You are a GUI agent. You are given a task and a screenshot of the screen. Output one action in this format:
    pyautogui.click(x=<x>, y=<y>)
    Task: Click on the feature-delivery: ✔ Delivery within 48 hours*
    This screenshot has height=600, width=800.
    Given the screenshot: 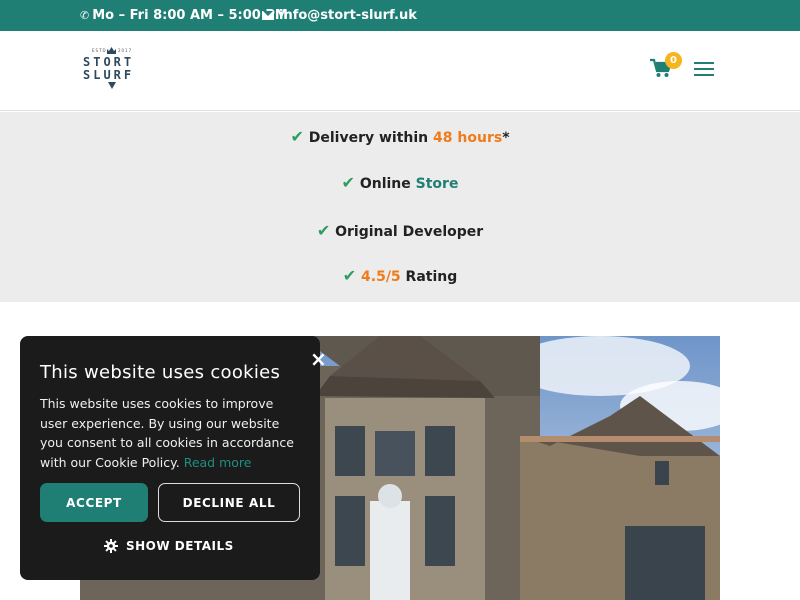 What is the action you would take?
    pyautogui.click(x=400, y=136)
    